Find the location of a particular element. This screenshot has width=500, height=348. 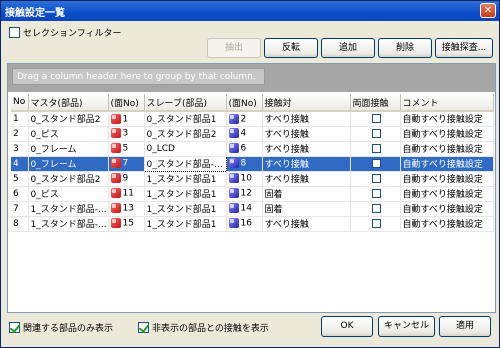

row-no: 1 is located at coordinates (20, 119).